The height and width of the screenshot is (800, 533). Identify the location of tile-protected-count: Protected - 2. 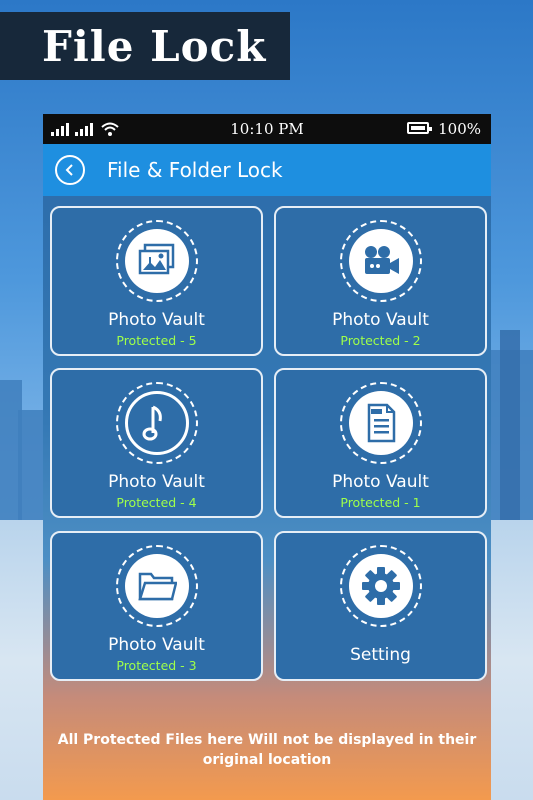
(380, 340).